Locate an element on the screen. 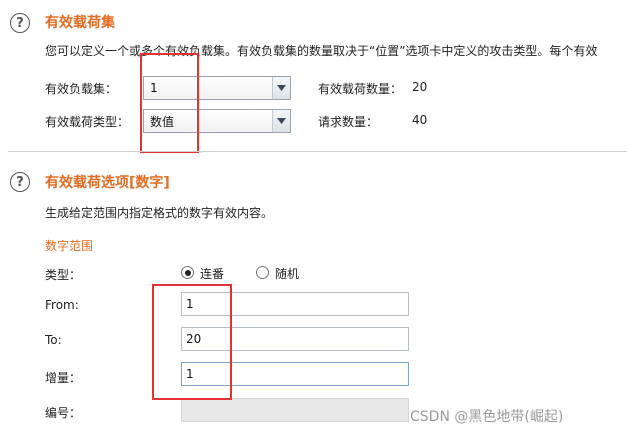  payload-type-label: 有效载荷类型： is located at coordinates (87, 122).